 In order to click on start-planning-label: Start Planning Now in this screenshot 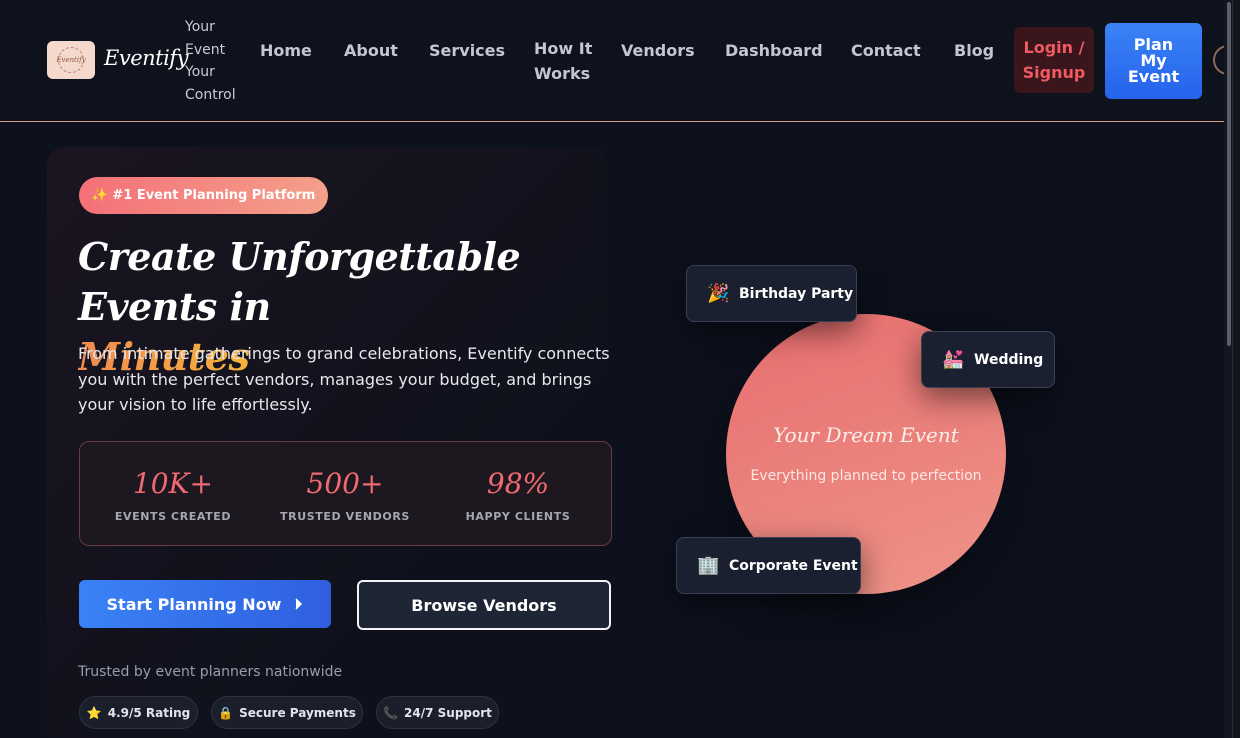, I will do `click(194, 604)`.